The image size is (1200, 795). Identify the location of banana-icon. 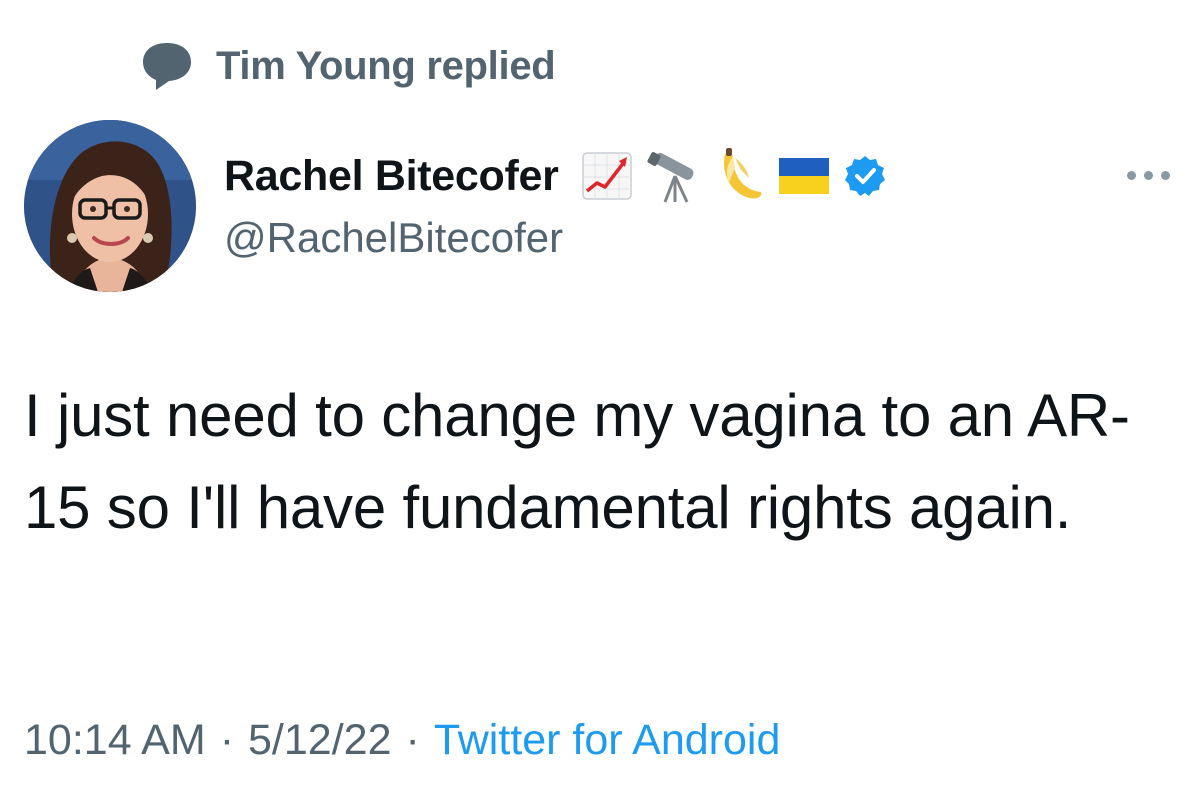
(742, 173).